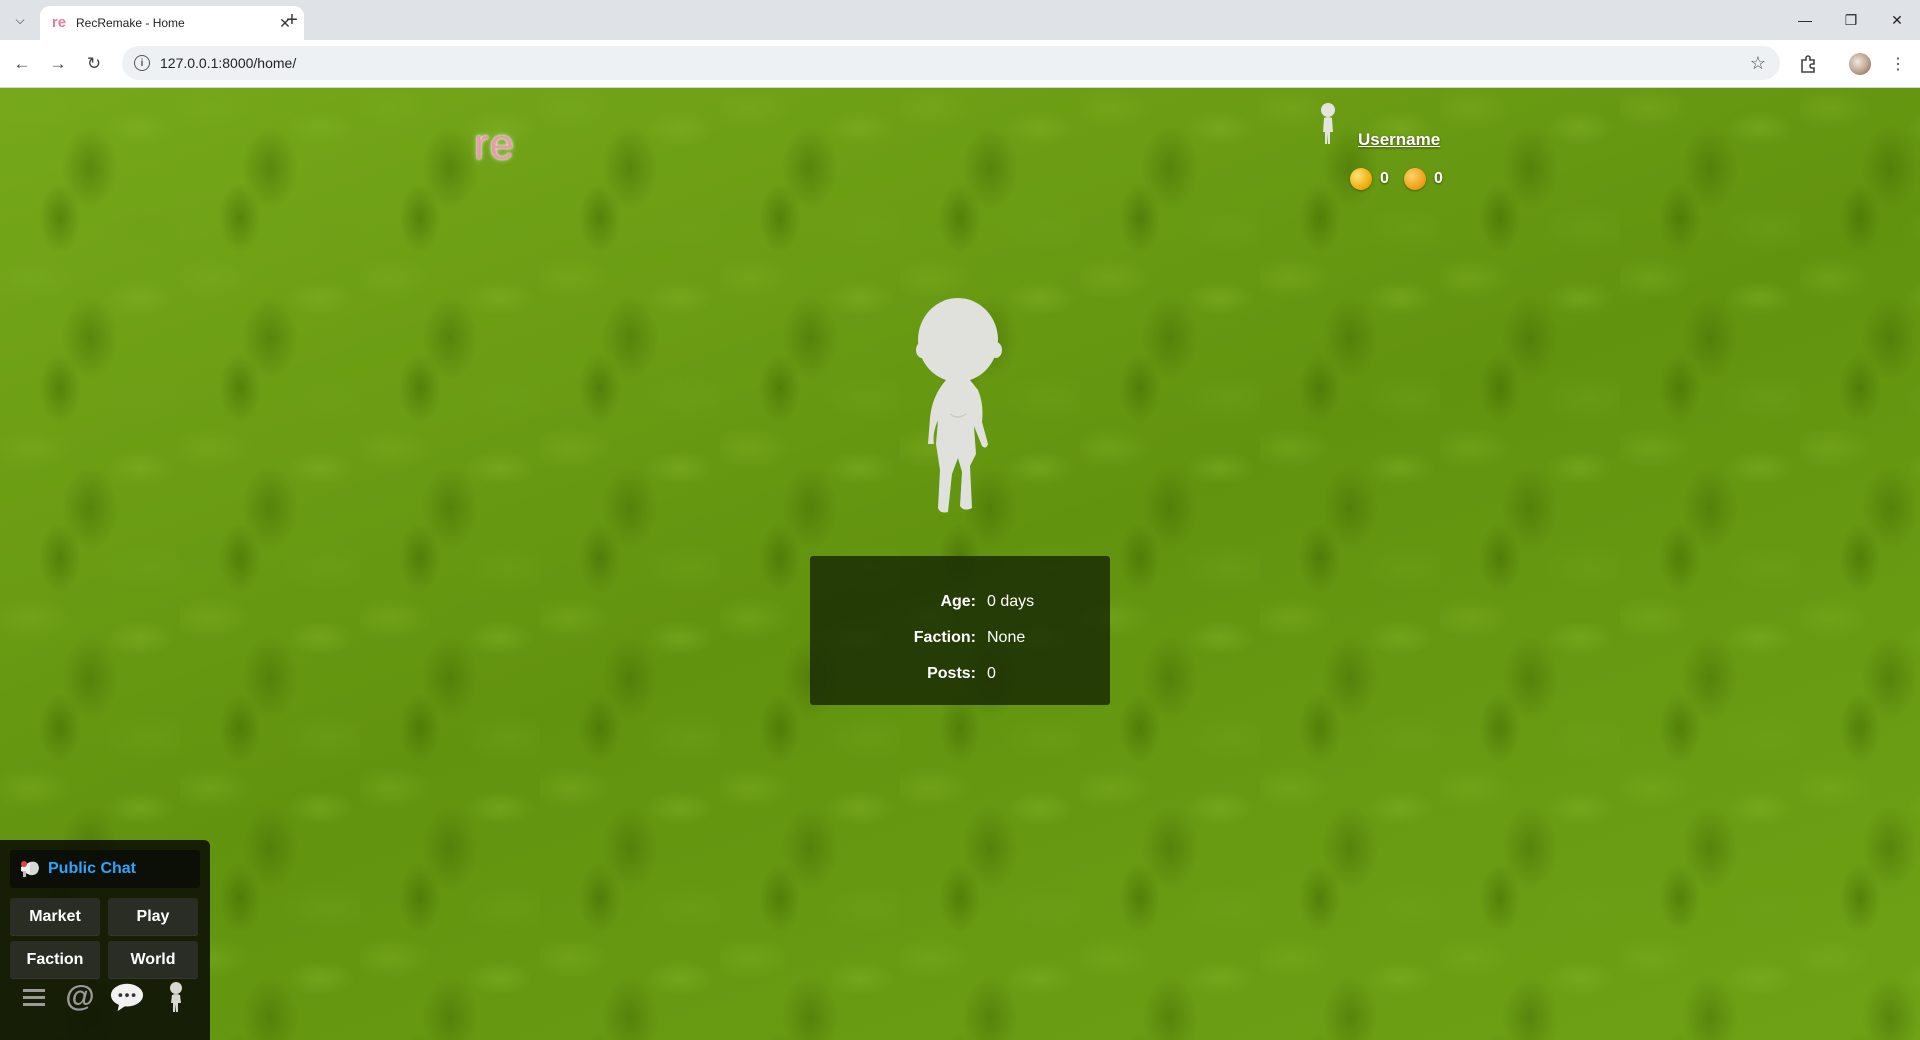  What do you see at coordinates (55, 960) in the screenshot?
I see `faction-button: Faction` at bounding box center [55, 960].